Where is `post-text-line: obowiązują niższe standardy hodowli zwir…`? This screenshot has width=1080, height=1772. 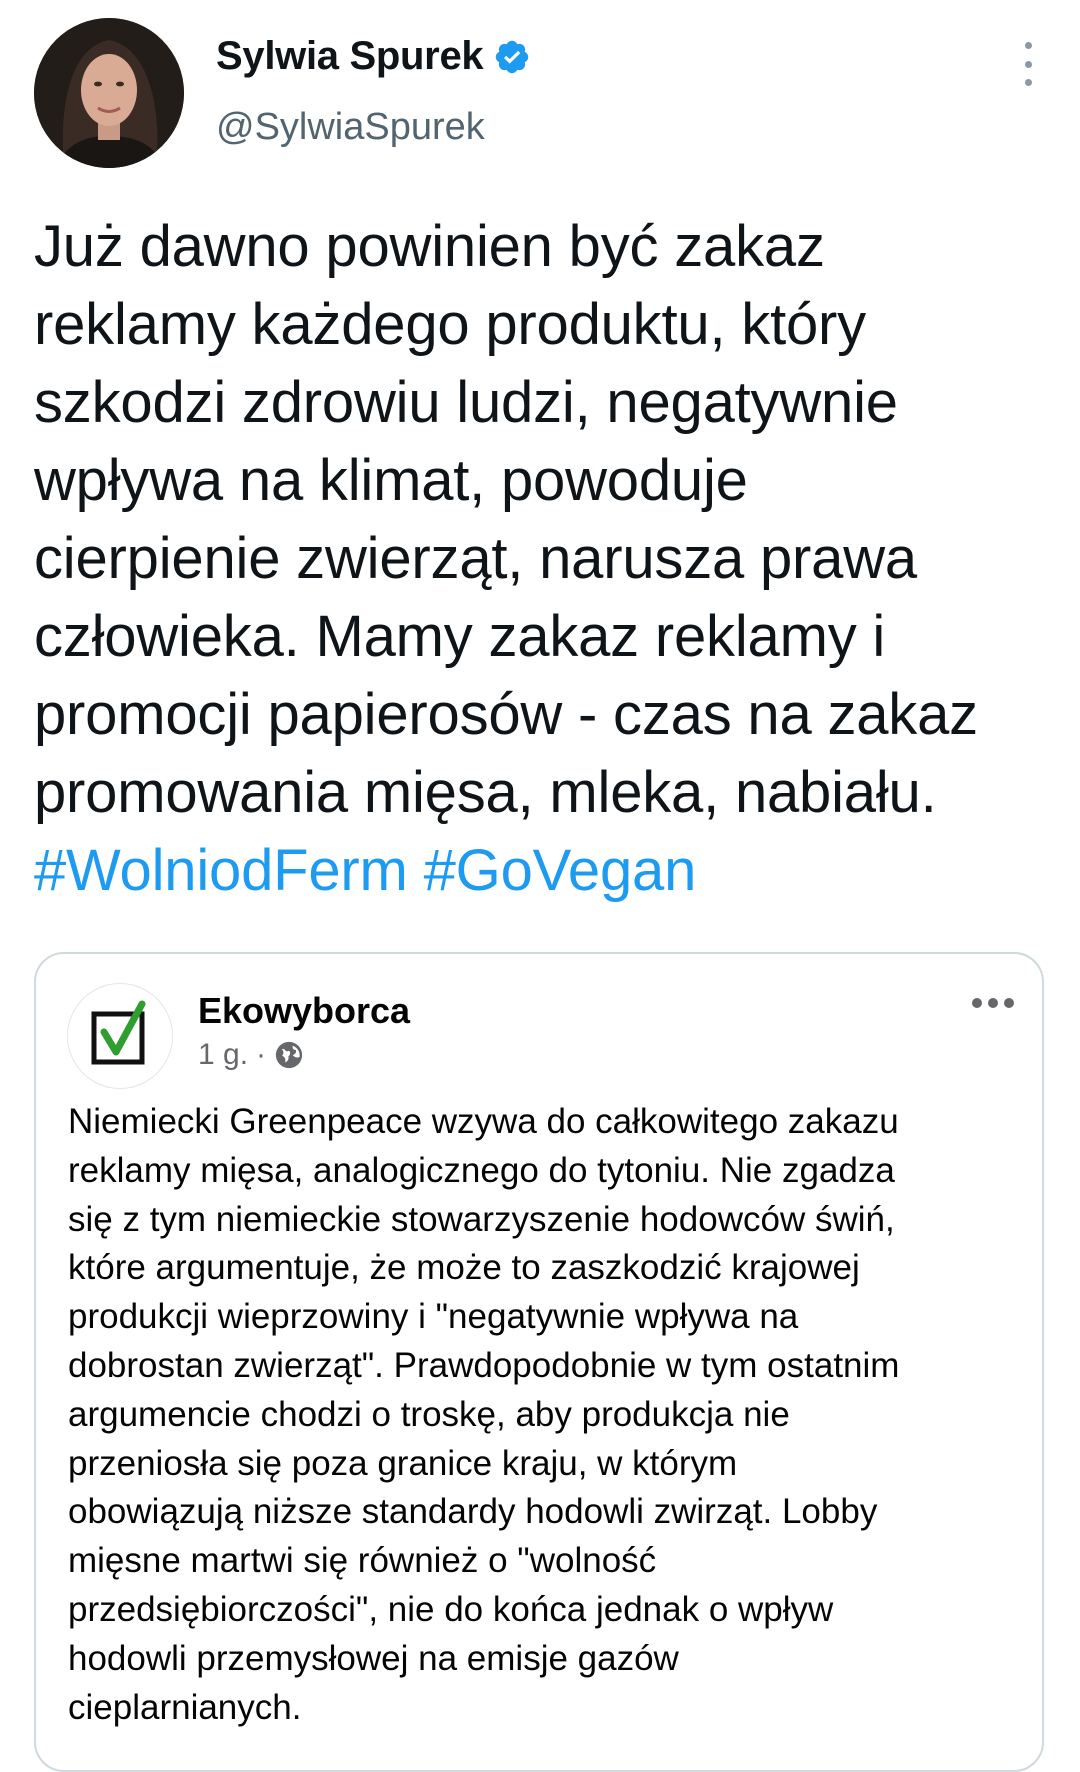 post-text-line: obowiązują niższe standardy hodowli zwir… is located at coordinates (473, 1512).